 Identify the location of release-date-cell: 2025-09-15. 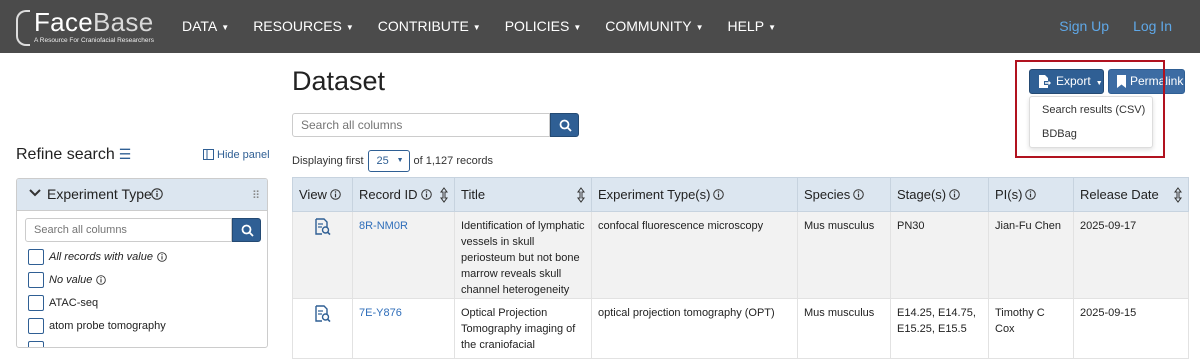
(1131, 328).